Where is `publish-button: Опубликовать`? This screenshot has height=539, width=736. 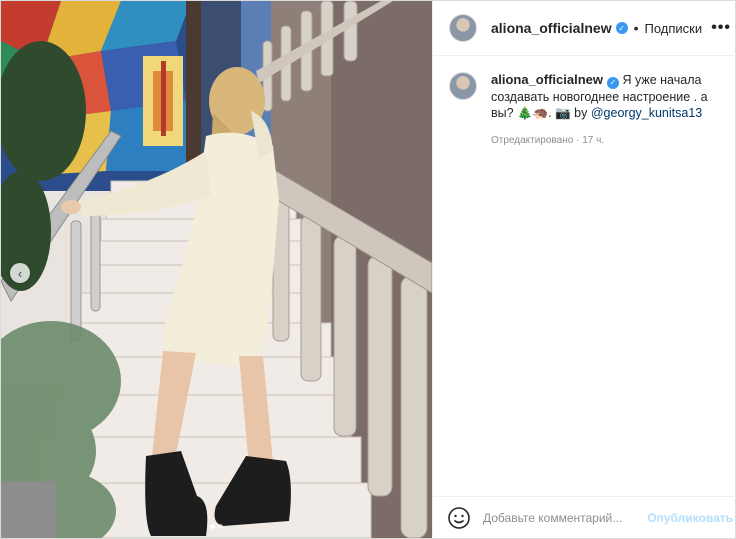 publish-button: Опубликовать is located at coordinates (690, 518).